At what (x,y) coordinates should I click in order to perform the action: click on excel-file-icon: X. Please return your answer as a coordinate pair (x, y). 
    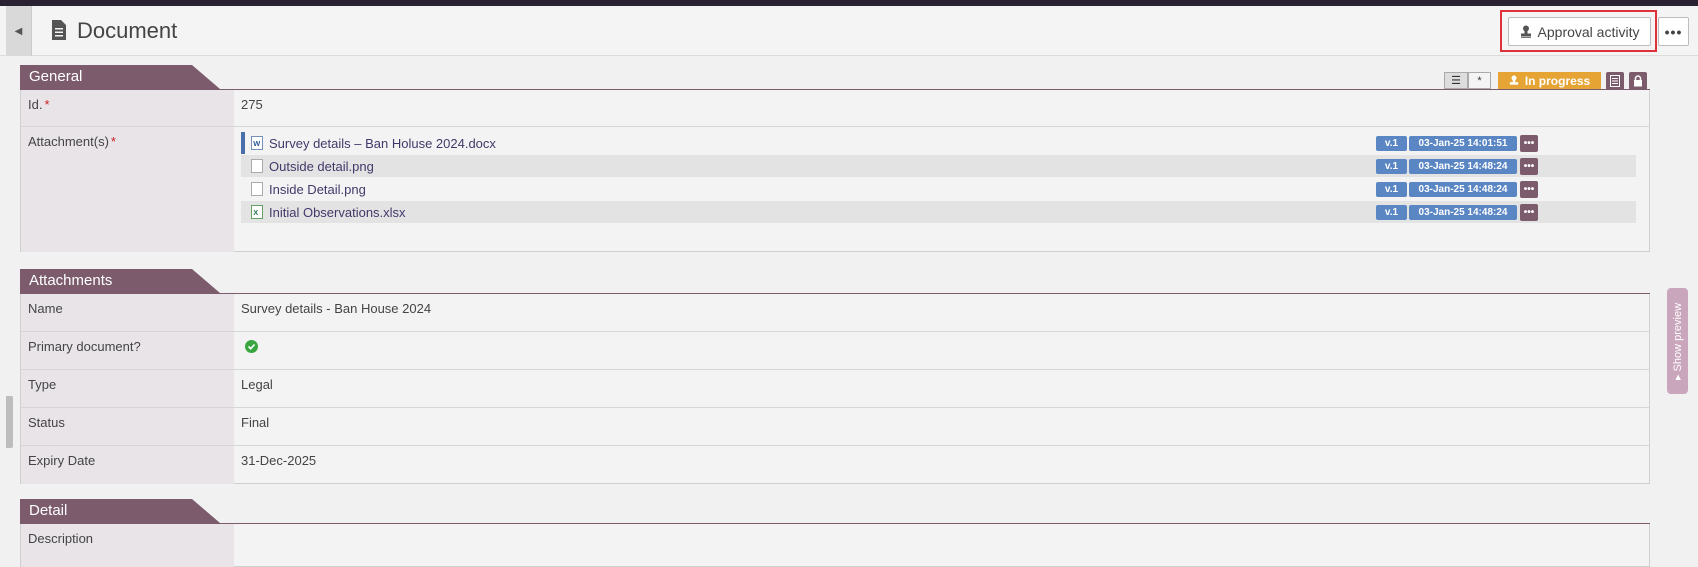
    Looking at the image, I should click on (257, 212).